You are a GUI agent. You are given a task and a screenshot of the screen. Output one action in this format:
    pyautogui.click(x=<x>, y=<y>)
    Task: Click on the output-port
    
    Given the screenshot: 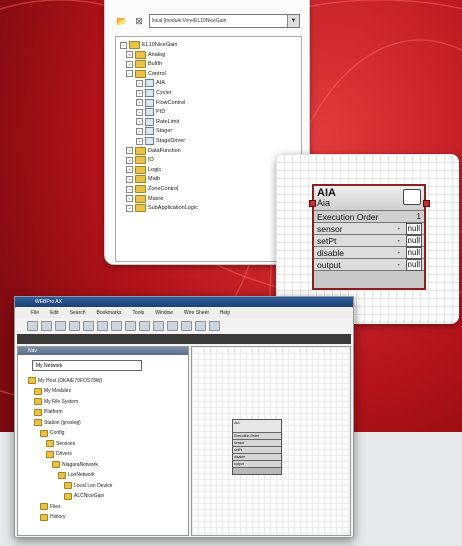 What is the action you would take?
    pyautogui.click(x=426, y=203)
    